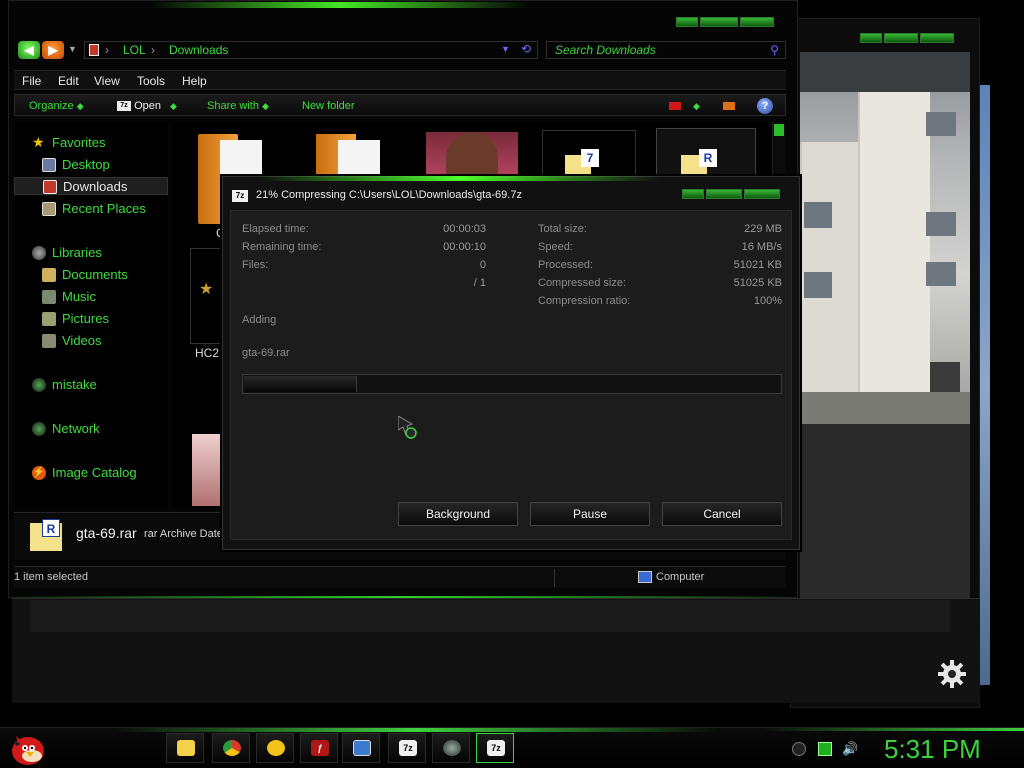 The width and height of the screenshot is (1024, 768). I want to click on menu-tools: Tools, so click(151, 81).